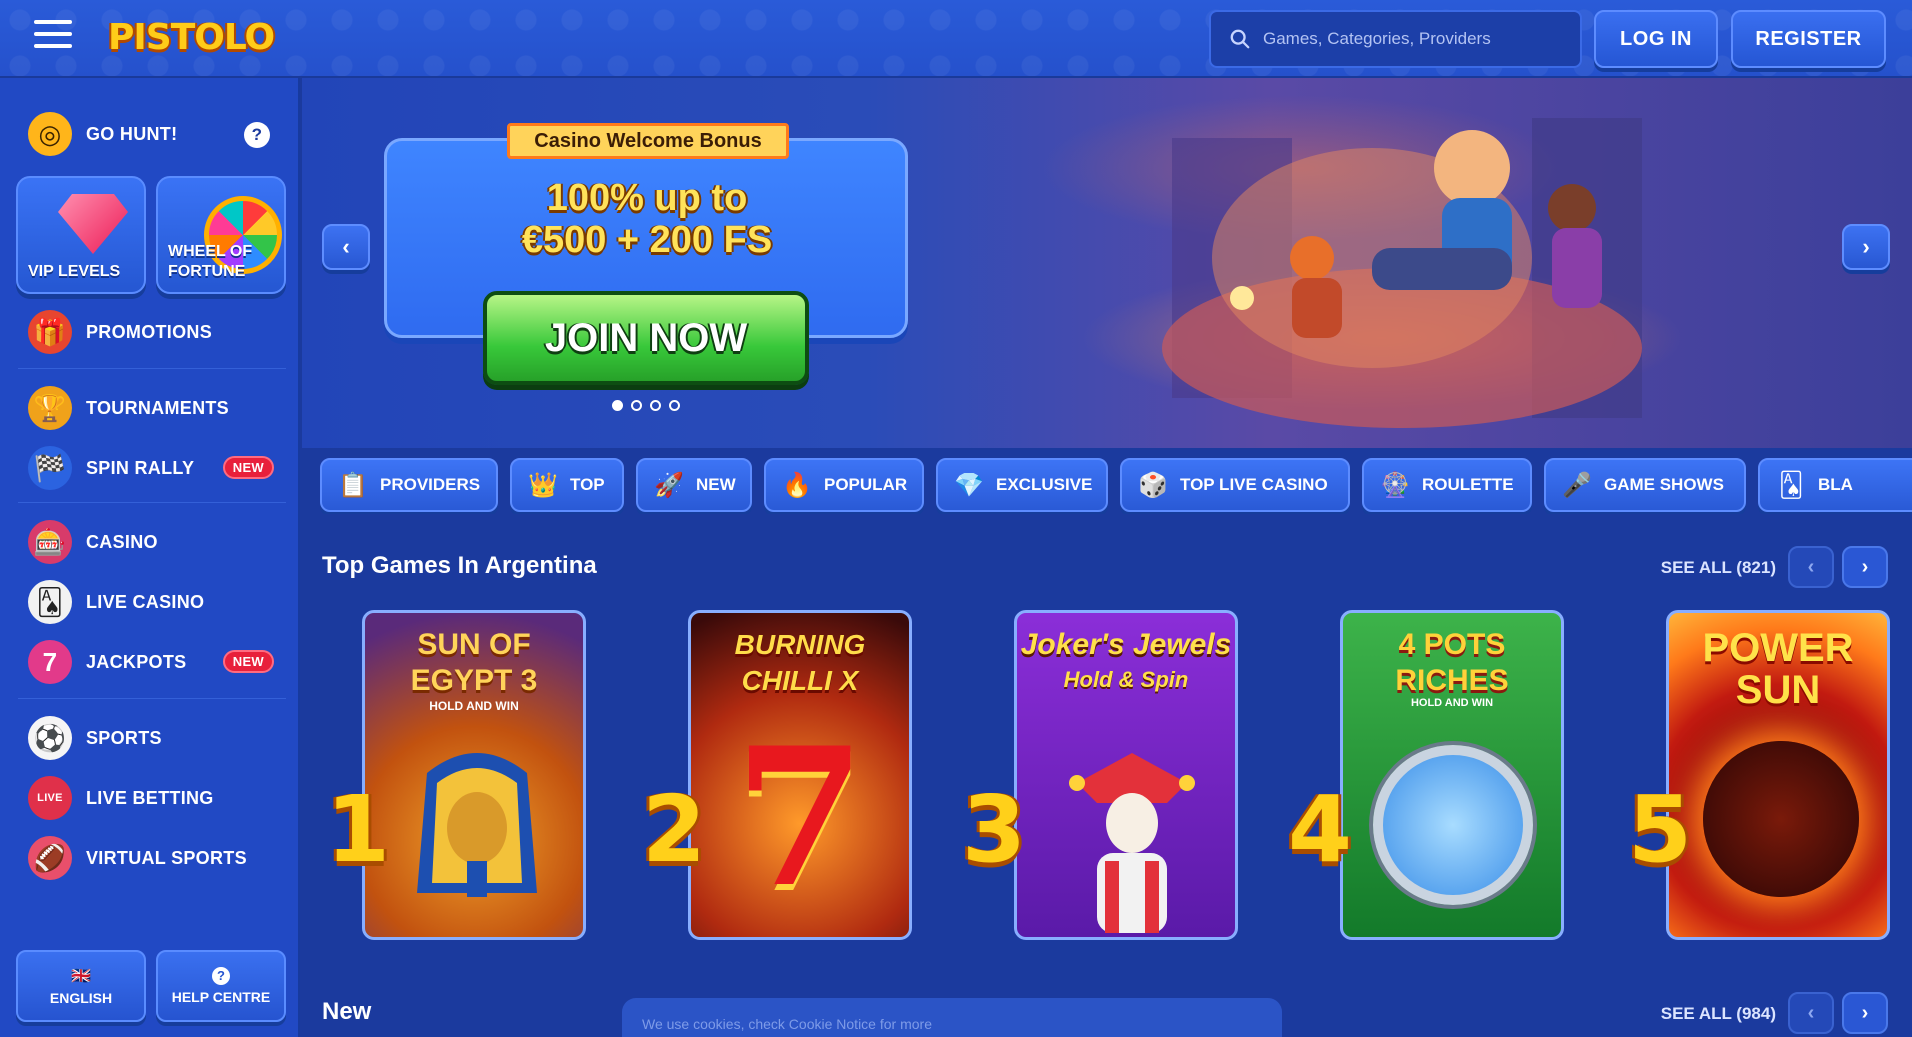 The width and height of the screenshot is (1912, 1037). What do you see at coordinates (474, 662) in the screenshot?
I see `game-title: SUN OF EGYPT 3` at bounding box center [474, 662].